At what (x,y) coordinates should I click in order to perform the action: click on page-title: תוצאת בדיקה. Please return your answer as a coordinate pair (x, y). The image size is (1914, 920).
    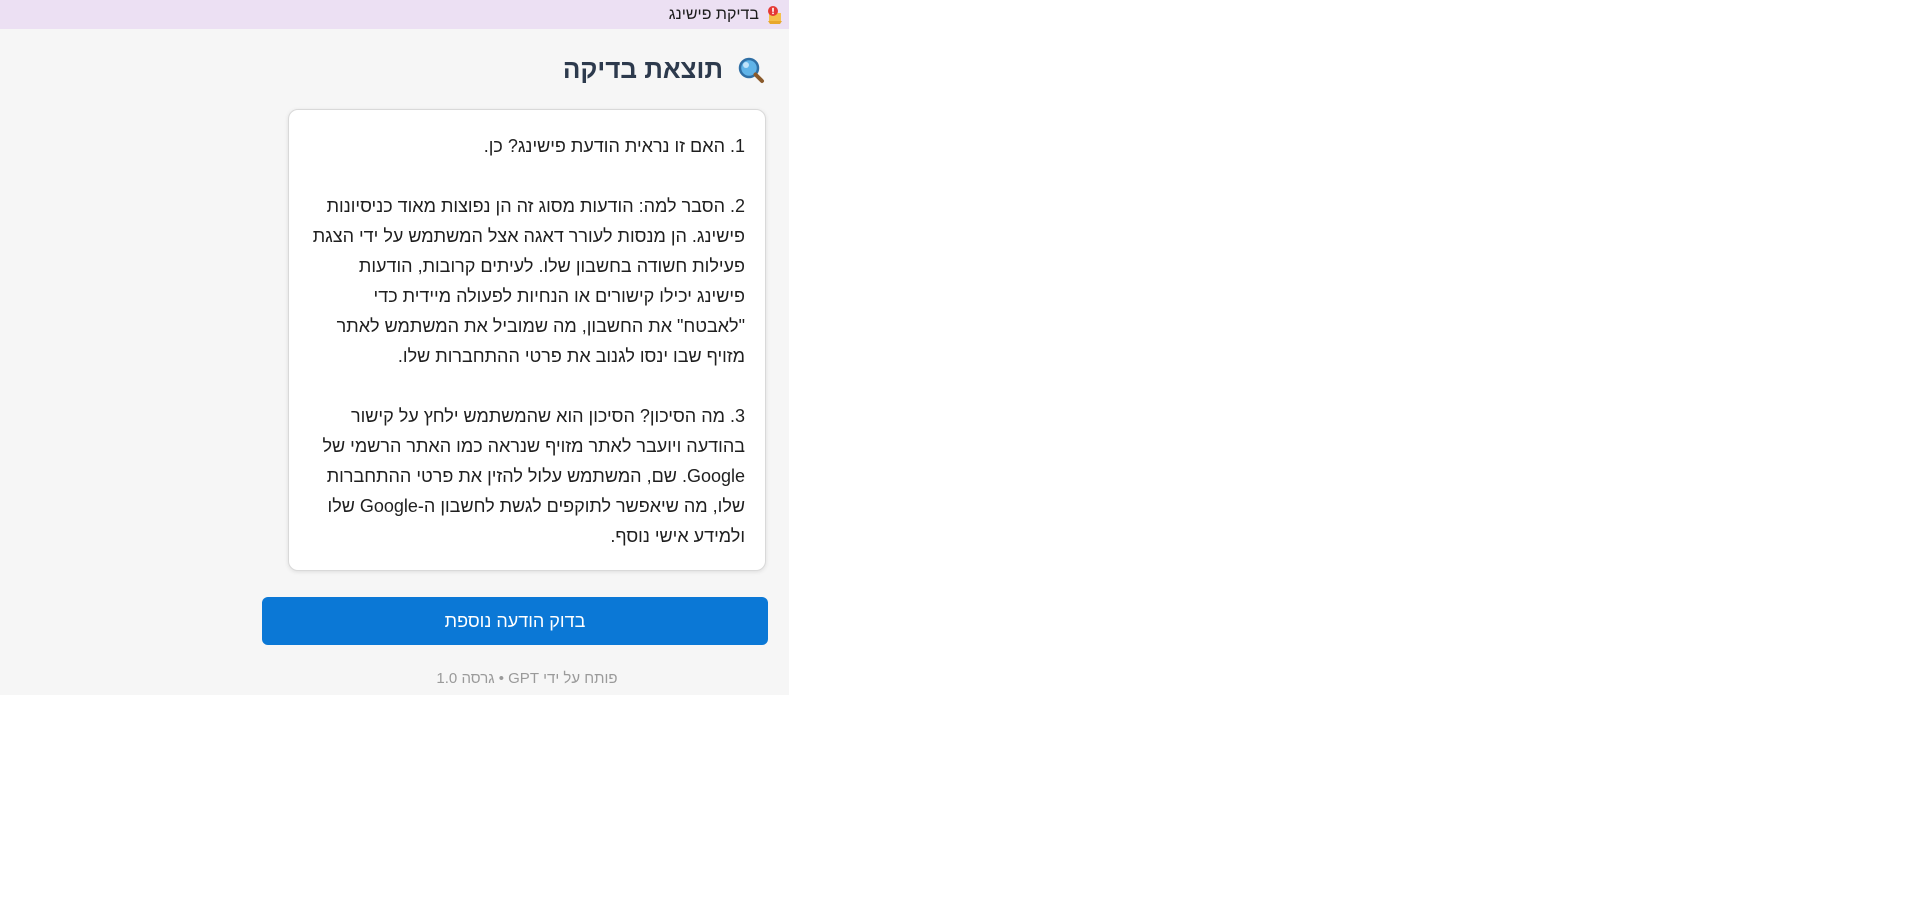
    Looking at the image, I should click on (642, 69).